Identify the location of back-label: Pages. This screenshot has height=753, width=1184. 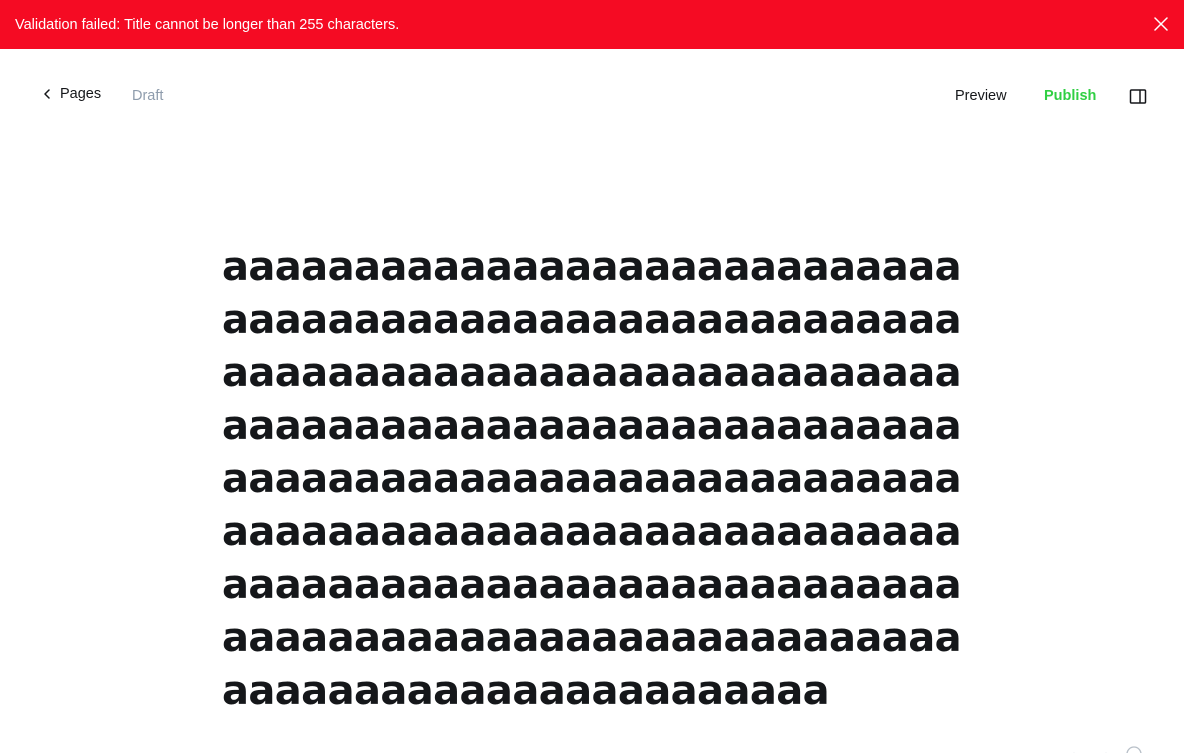
(81, 94).